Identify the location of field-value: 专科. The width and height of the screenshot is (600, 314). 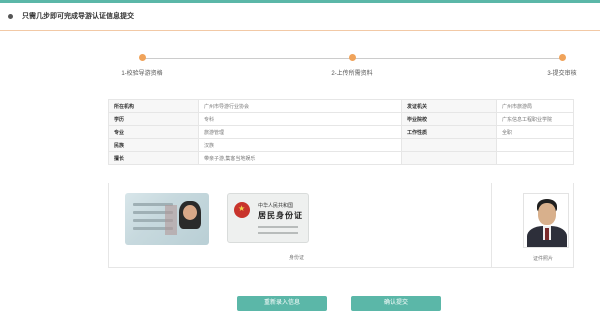
(300, 119).